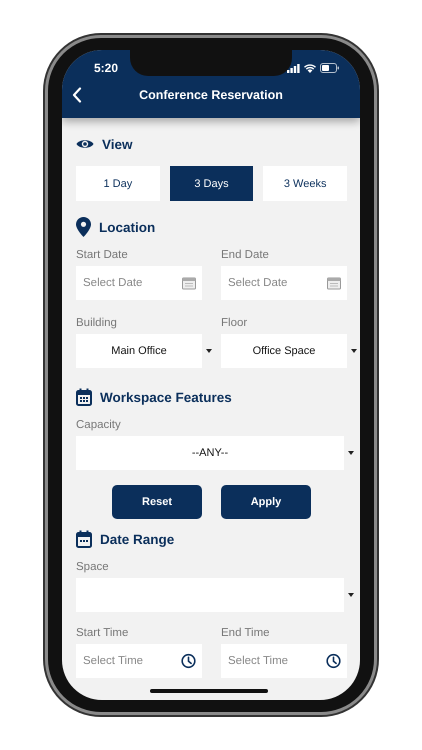 The width and height of the screenshot is (422, 750). Describe the element at coordinates (157, 502) in the screenshot. I see `reset-button: Reset` at that location.